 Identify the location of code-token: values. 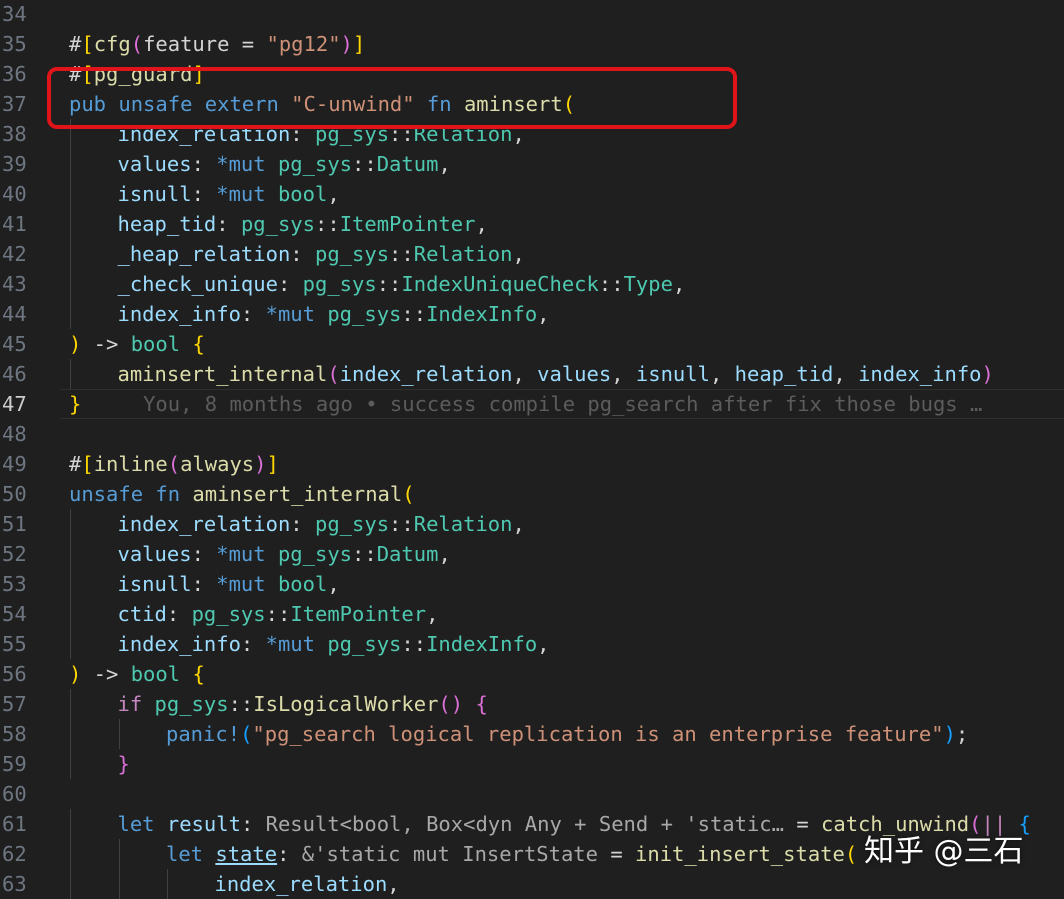
(154, 554).